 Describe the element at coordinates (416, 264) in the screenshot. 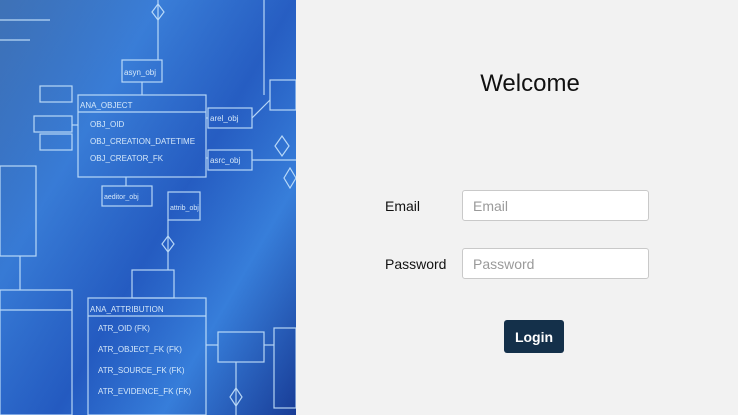

I see `password-label: Password` at that location.